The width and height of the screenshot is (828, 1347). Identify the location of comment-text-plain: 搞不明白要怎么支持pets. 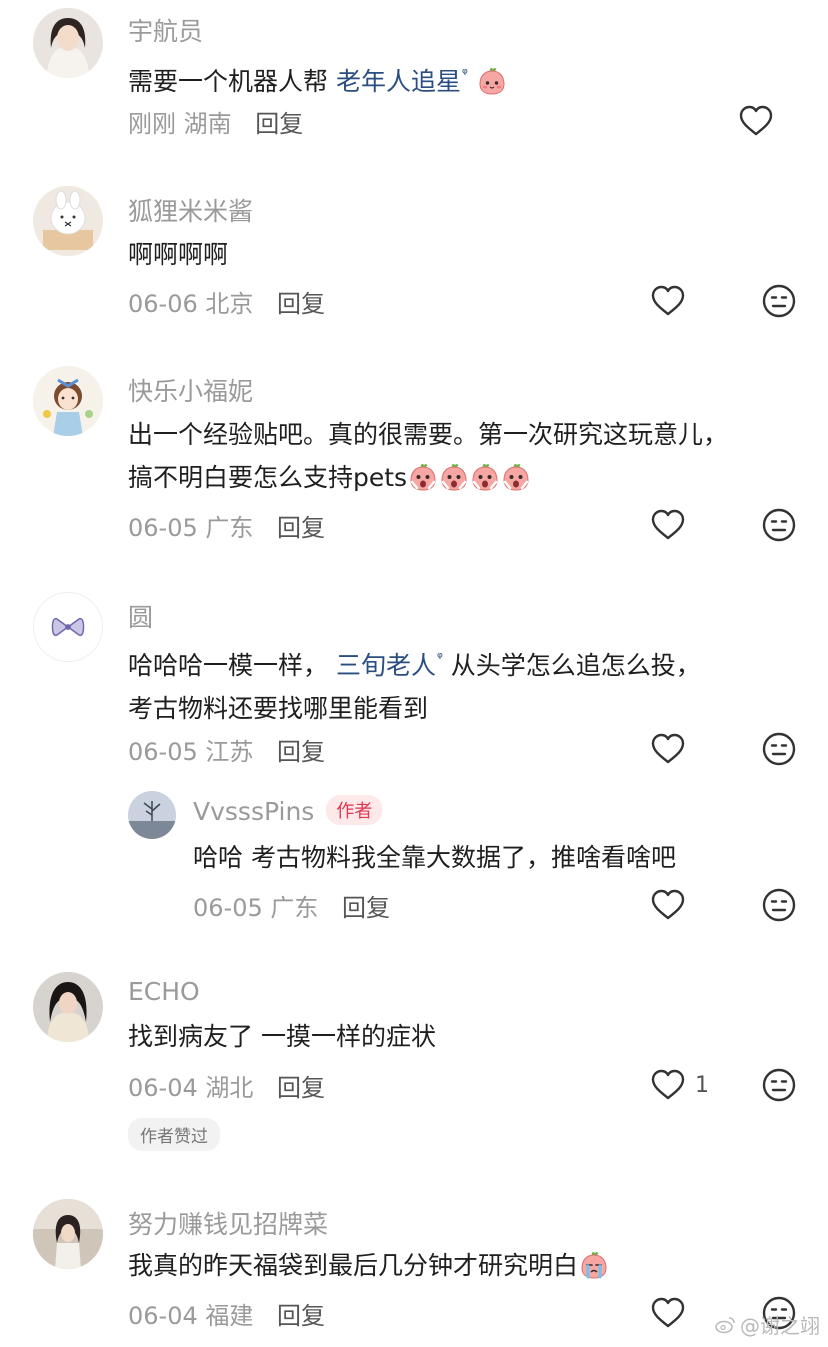
(268, 477).